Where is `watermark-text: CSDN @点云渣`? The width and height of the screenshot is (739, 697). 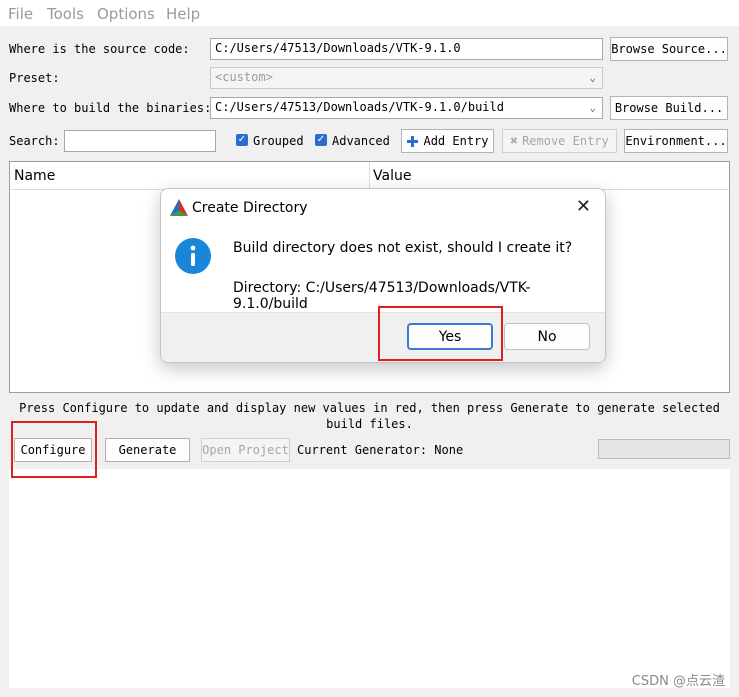
watermark-text: CSDN @点云渣 is located at coordinates (678, 681).